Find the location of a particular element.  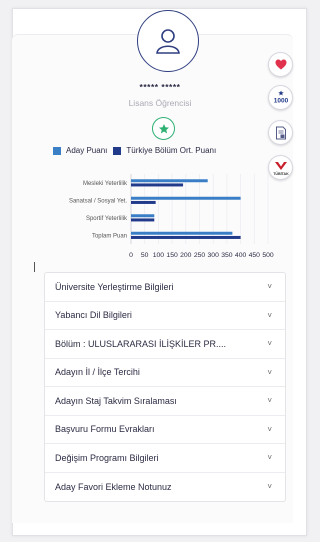

accordion-item: Üniversite Yerleştirme Bilgileri ˅ is located at coordinates (165, 287).